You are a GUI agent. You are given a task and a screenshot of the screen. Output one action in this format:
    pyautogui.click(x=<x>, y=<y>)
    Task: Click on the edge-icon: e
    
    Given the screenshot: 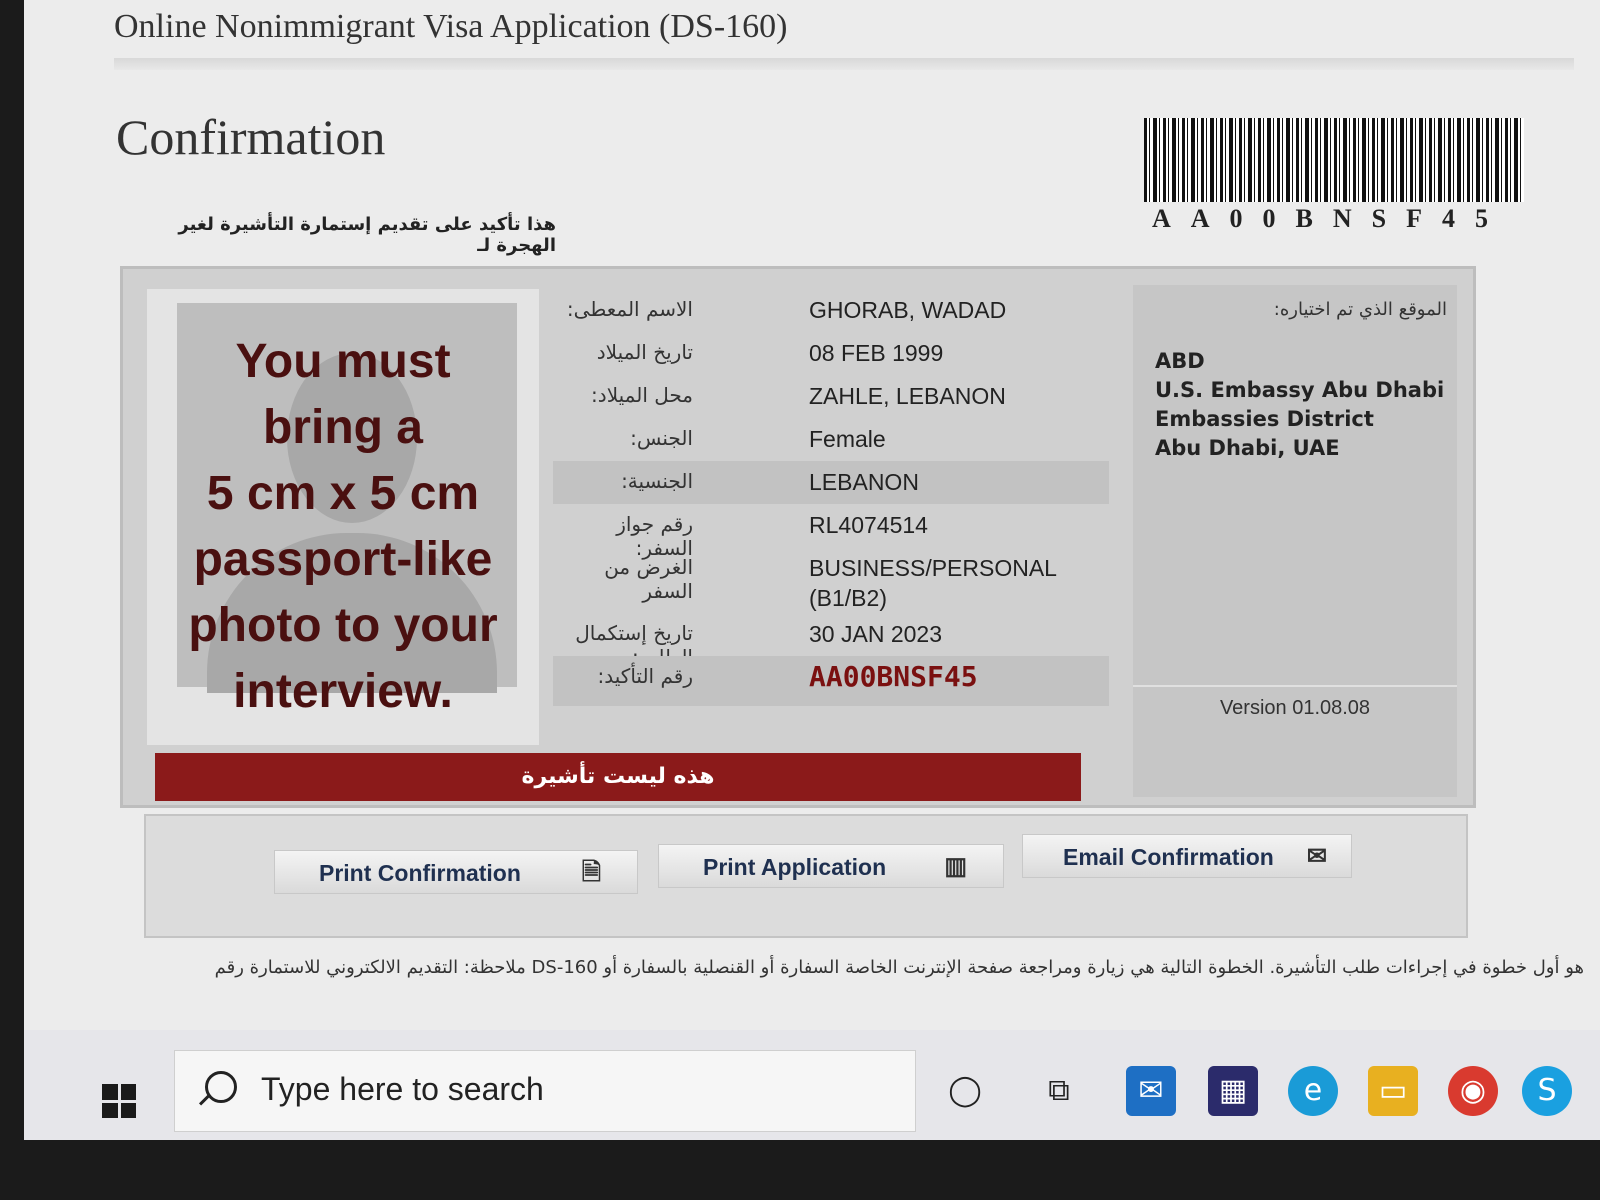 What is the action you would take?
    pyautogui.click(x=1313, y=1091)
    